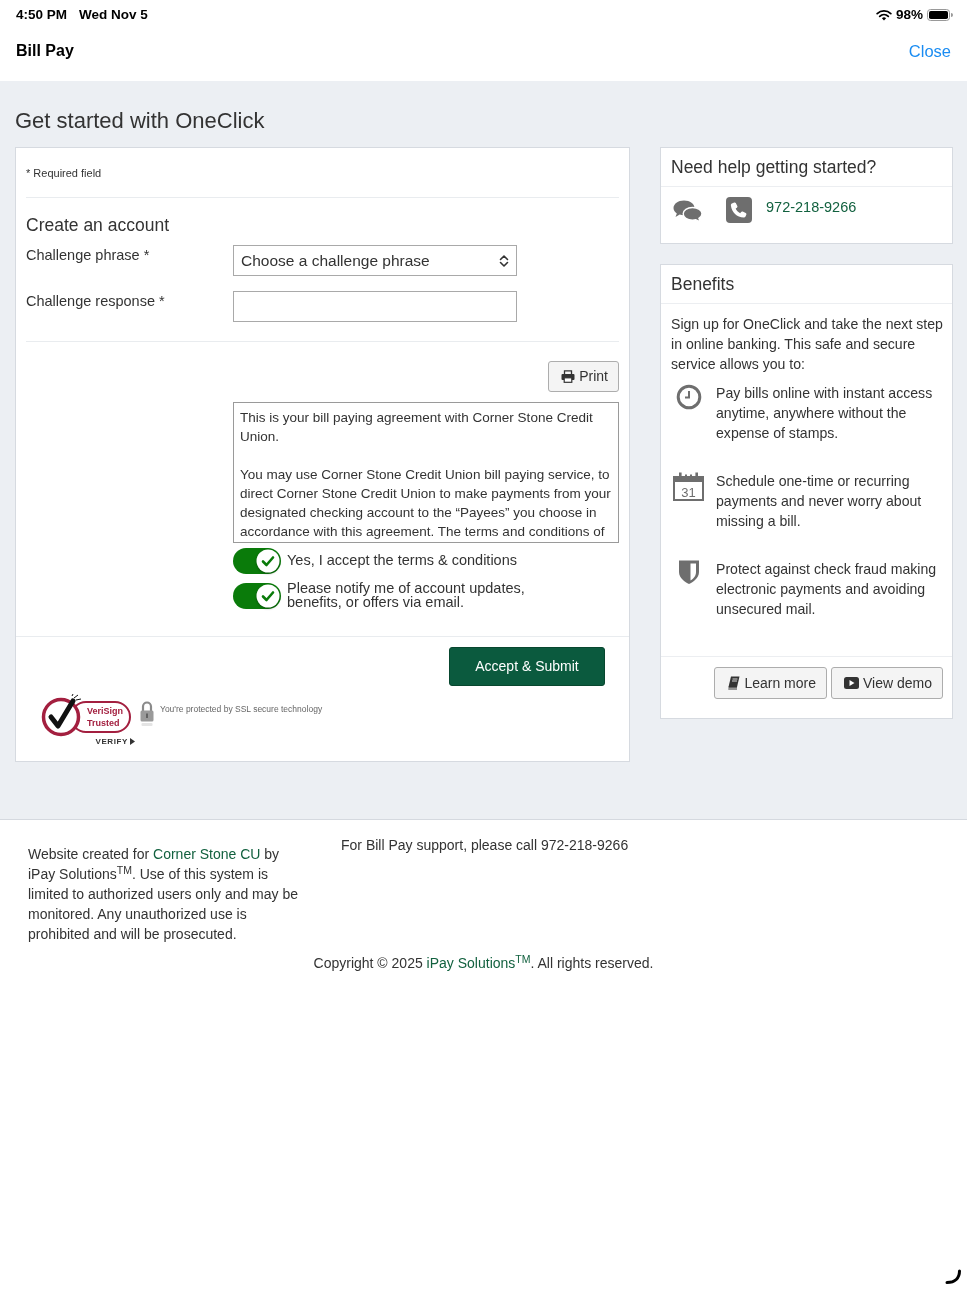 This screenshot has width=967, height=1290. I want to click on field-label: Challenge phrase *, so click(88, 255).